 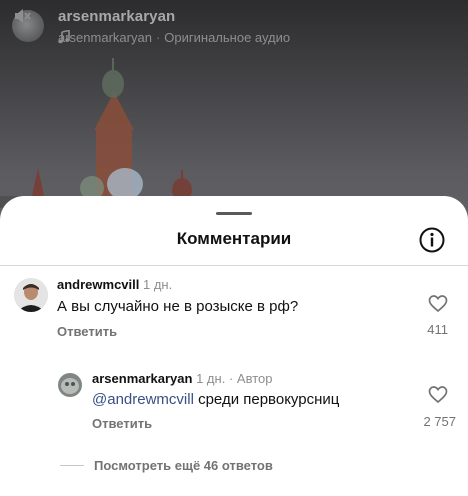 What do you see at coordinates (142, 378) in the screenshot?
I see `comment-username-text: arsenmarkaryan` at bounding box center [142, 378].